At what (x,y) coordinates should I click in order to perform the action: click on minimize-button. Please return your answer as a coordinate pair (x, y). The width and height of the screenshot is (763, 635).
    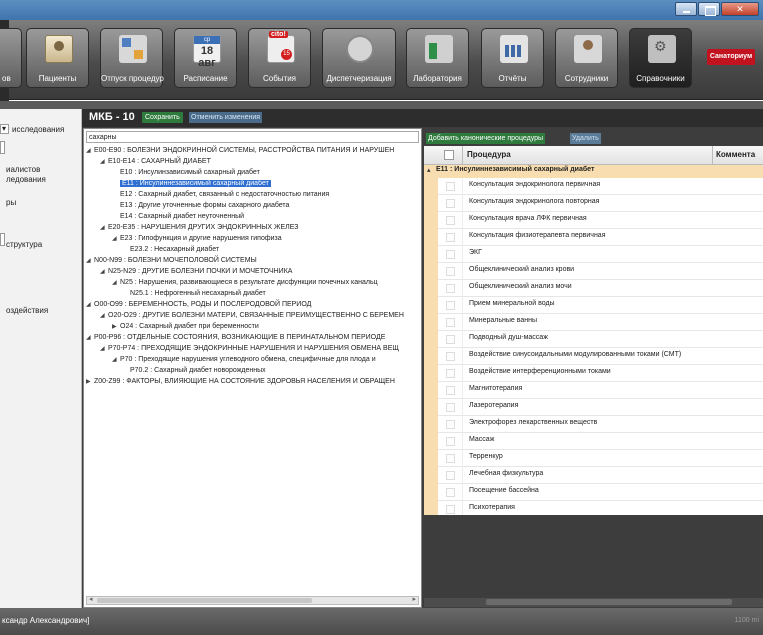
    Looking at the image, I should click on (686, 9).